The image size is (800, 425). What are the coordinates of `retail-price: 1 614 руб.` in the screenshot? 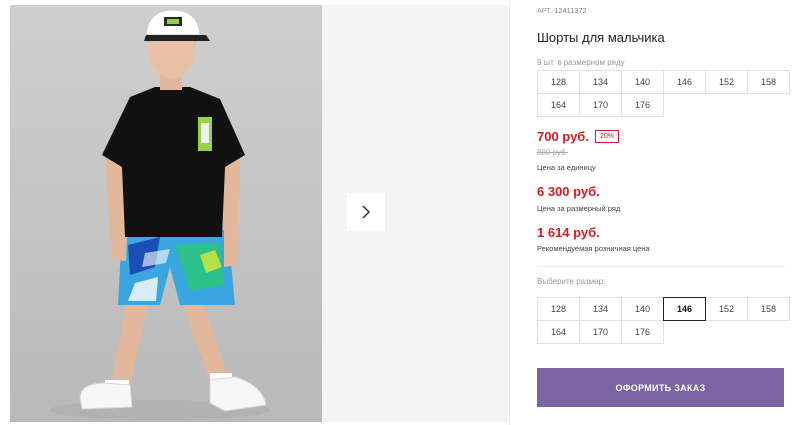 It's located at (568, 232).